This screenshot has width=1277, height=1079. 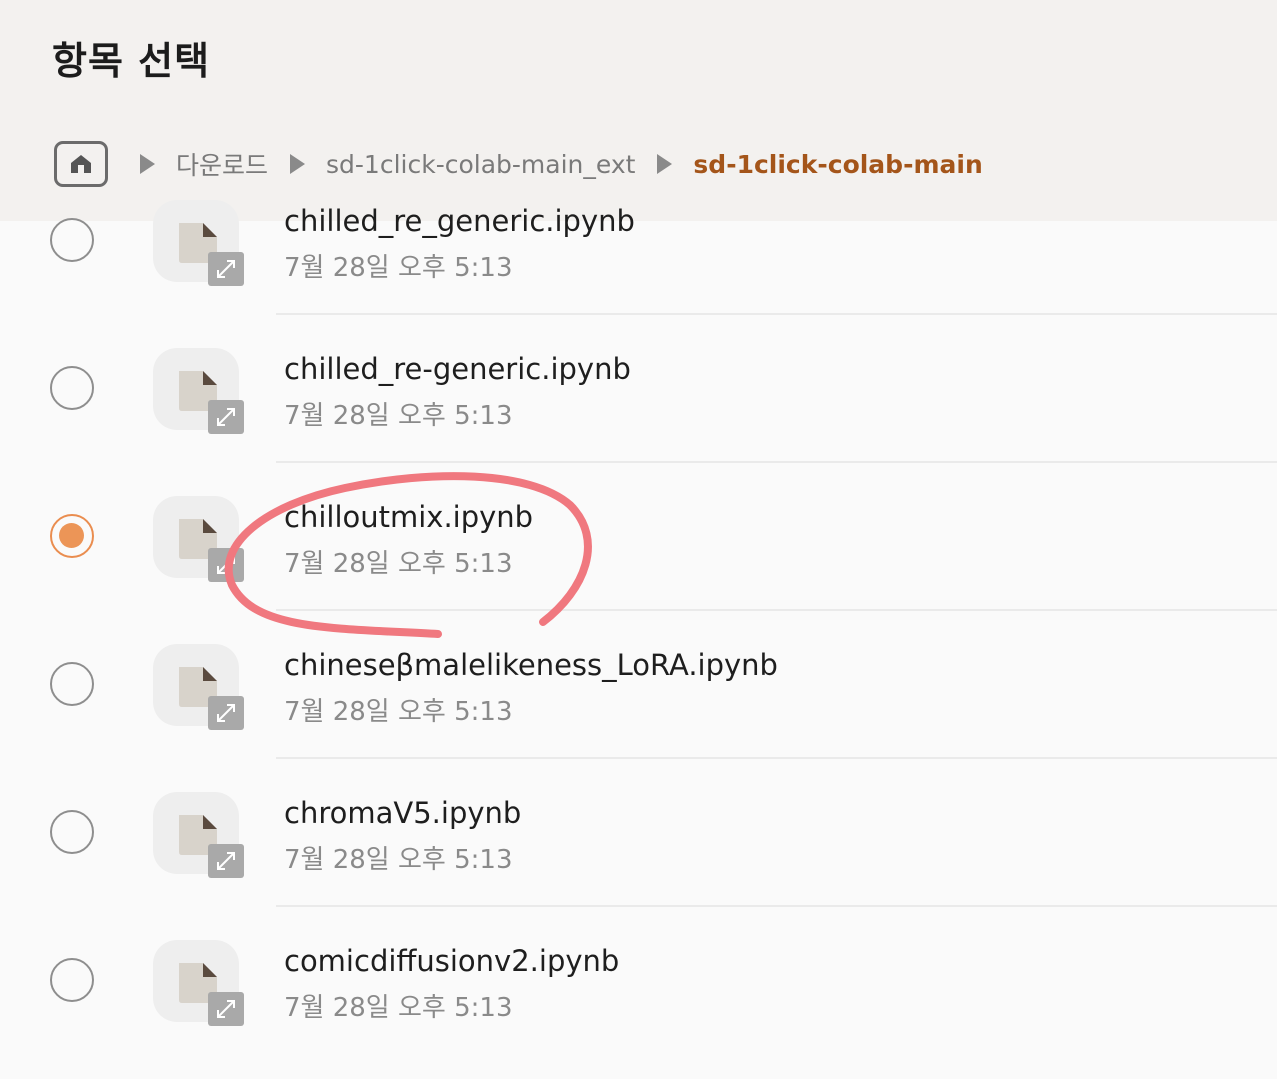 I want to click on file-row: chromaV5.ipynb 7월 28일 오후 5:13, so click(x=638, y=862).